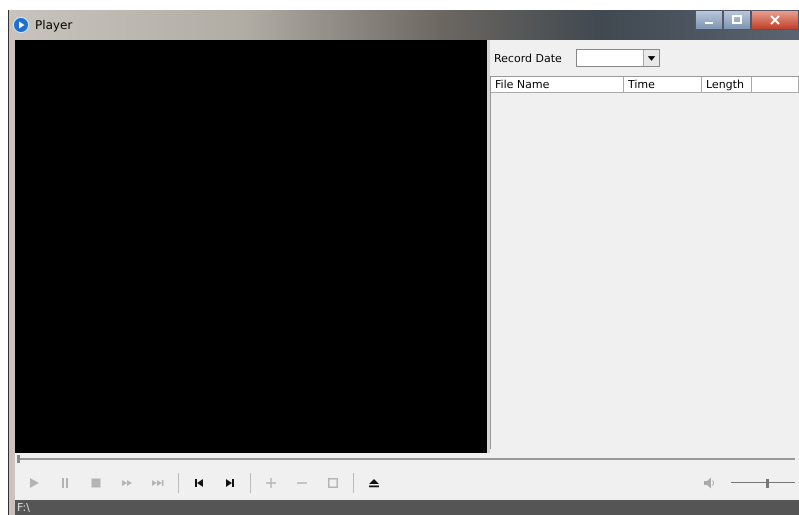 The image size is (799, 515). I want to click on status-path: F:\, so click(23, 507).